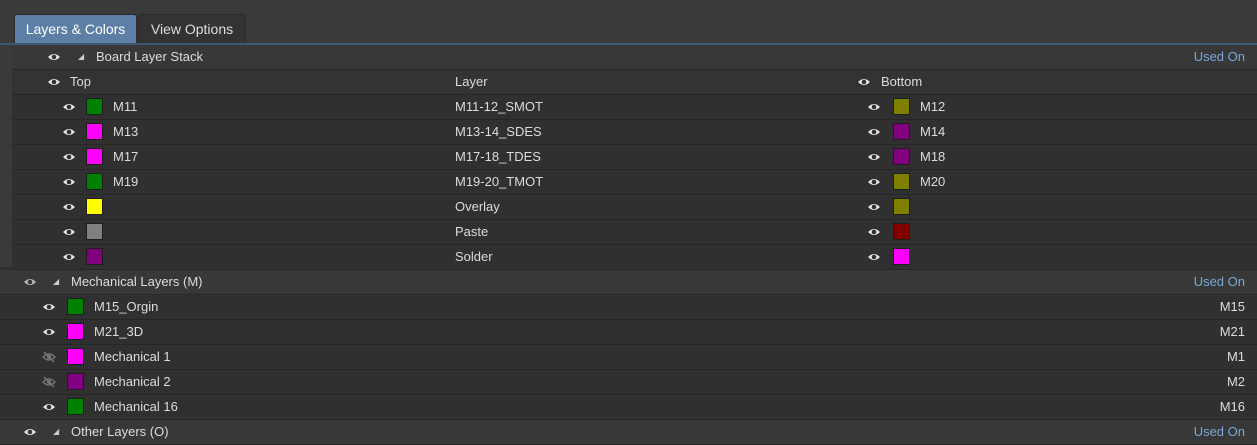 This screenshot has width=1257, height=445. What do you see at coordinates (125, 106) in the screenshot?
I see `top-layer-name: M11` at bounding box center [125, 106].